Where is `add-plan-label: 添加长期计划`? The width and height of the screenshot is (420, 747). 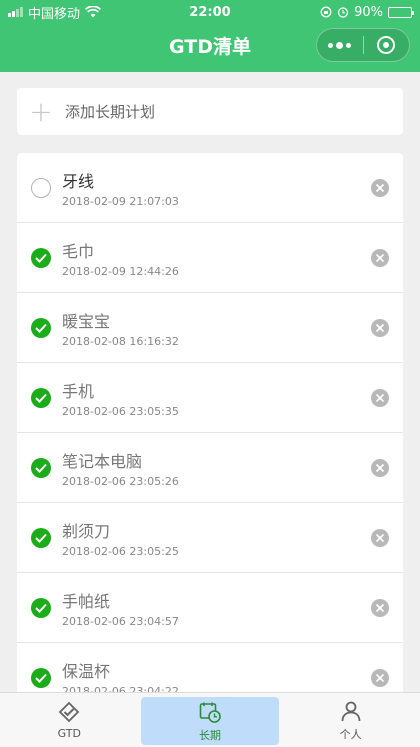 add-plan-label: 添加长期计划 is located at coordinates (110, 112).